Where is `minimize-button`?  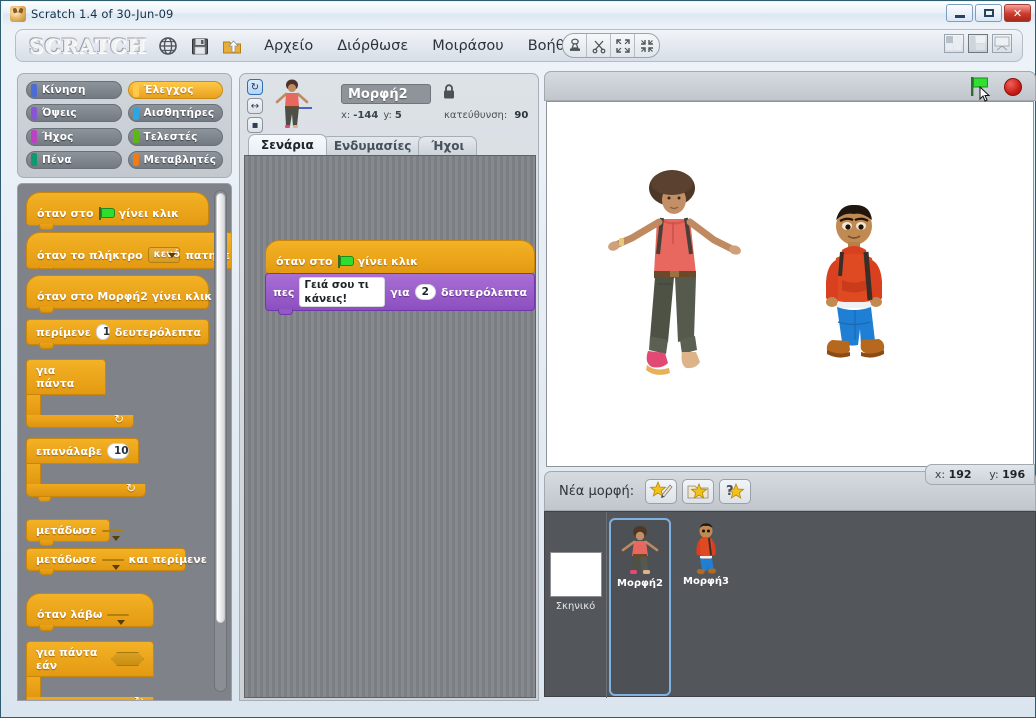 minimize-button is located at coordinates (959, 13).